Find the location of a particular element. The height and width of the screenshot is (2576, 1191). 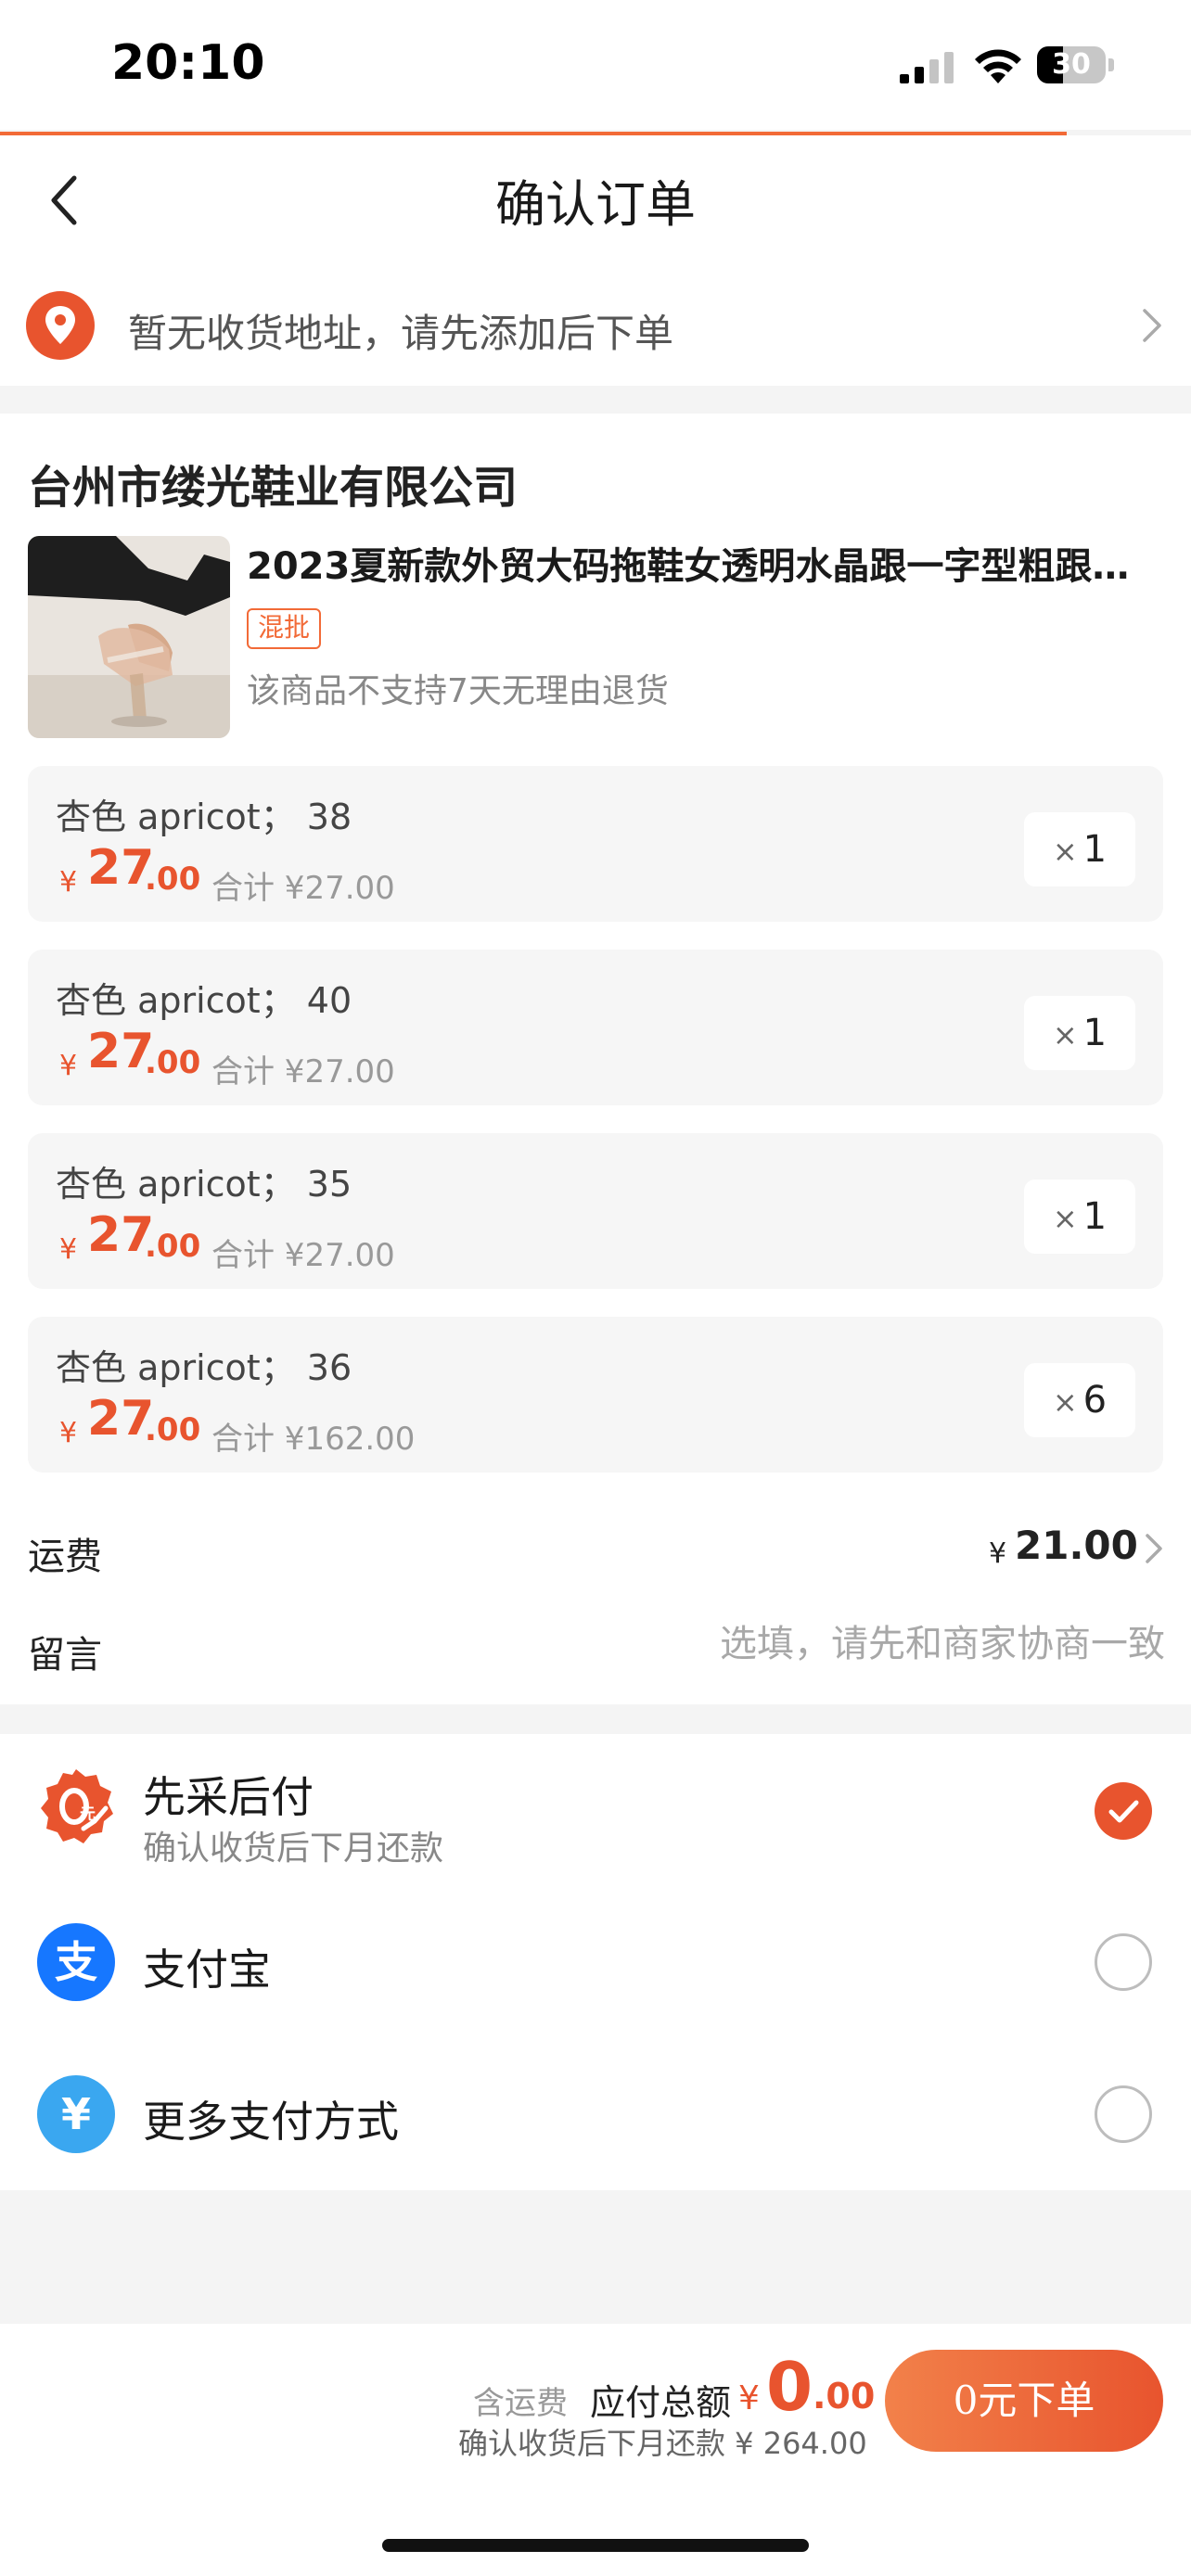

shipping-label: 运费 is located at coordinates (65, 1557).